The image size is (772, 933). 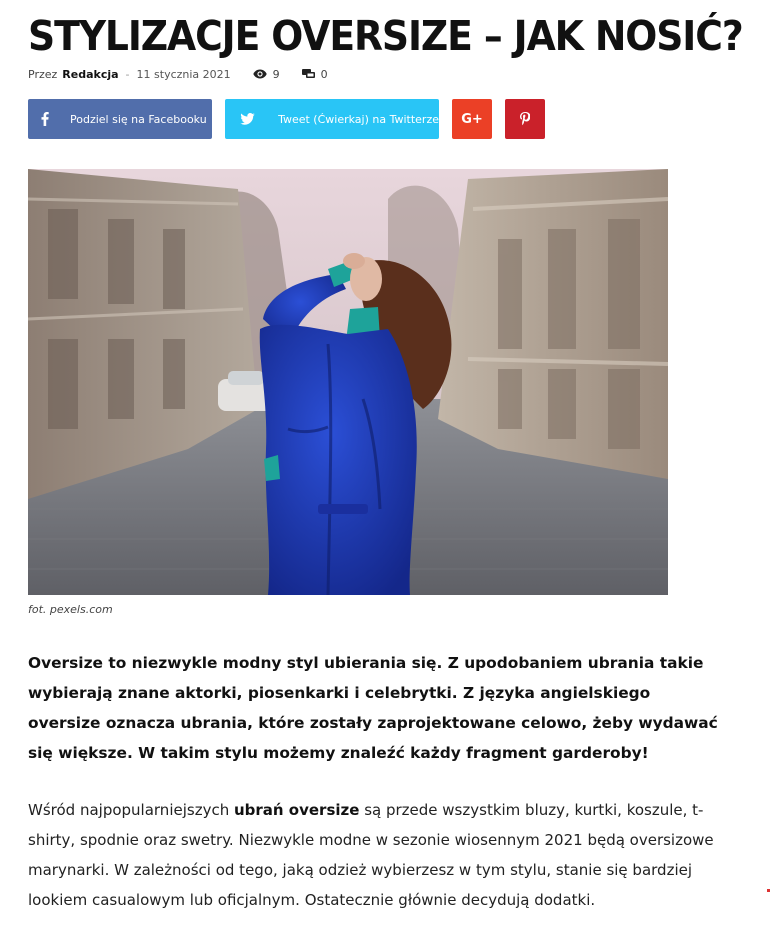 I want to click on pinterest-icon, so click(x=525, y=119).